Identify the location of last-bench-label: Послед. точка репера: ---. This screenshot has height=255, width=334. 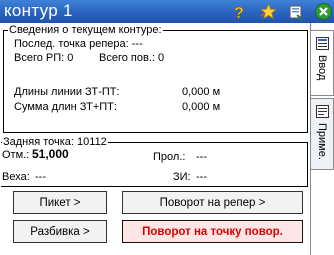
(78, 44).